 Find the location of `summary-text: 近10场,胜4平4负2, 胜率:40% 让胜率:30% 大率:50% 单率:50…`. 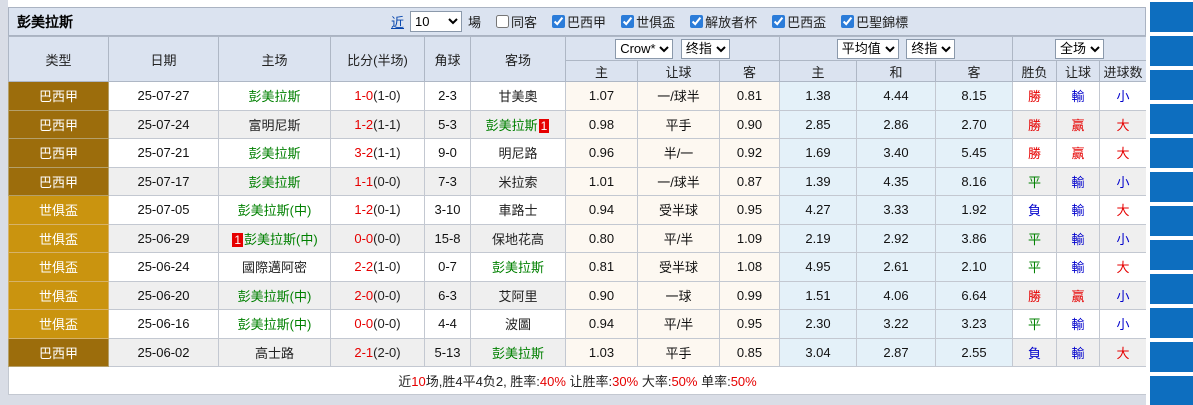

summary-text: 近10场,胜4平4负2, 胜率:40% 让胜率:30% 大率:50% 单率:50… is located at coordinates (577, 380).